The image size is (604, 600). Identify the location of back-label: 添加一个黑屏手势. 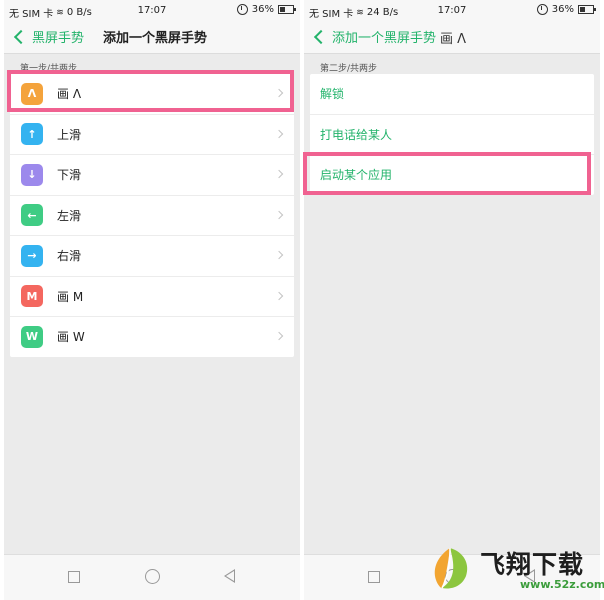
(384, 38).